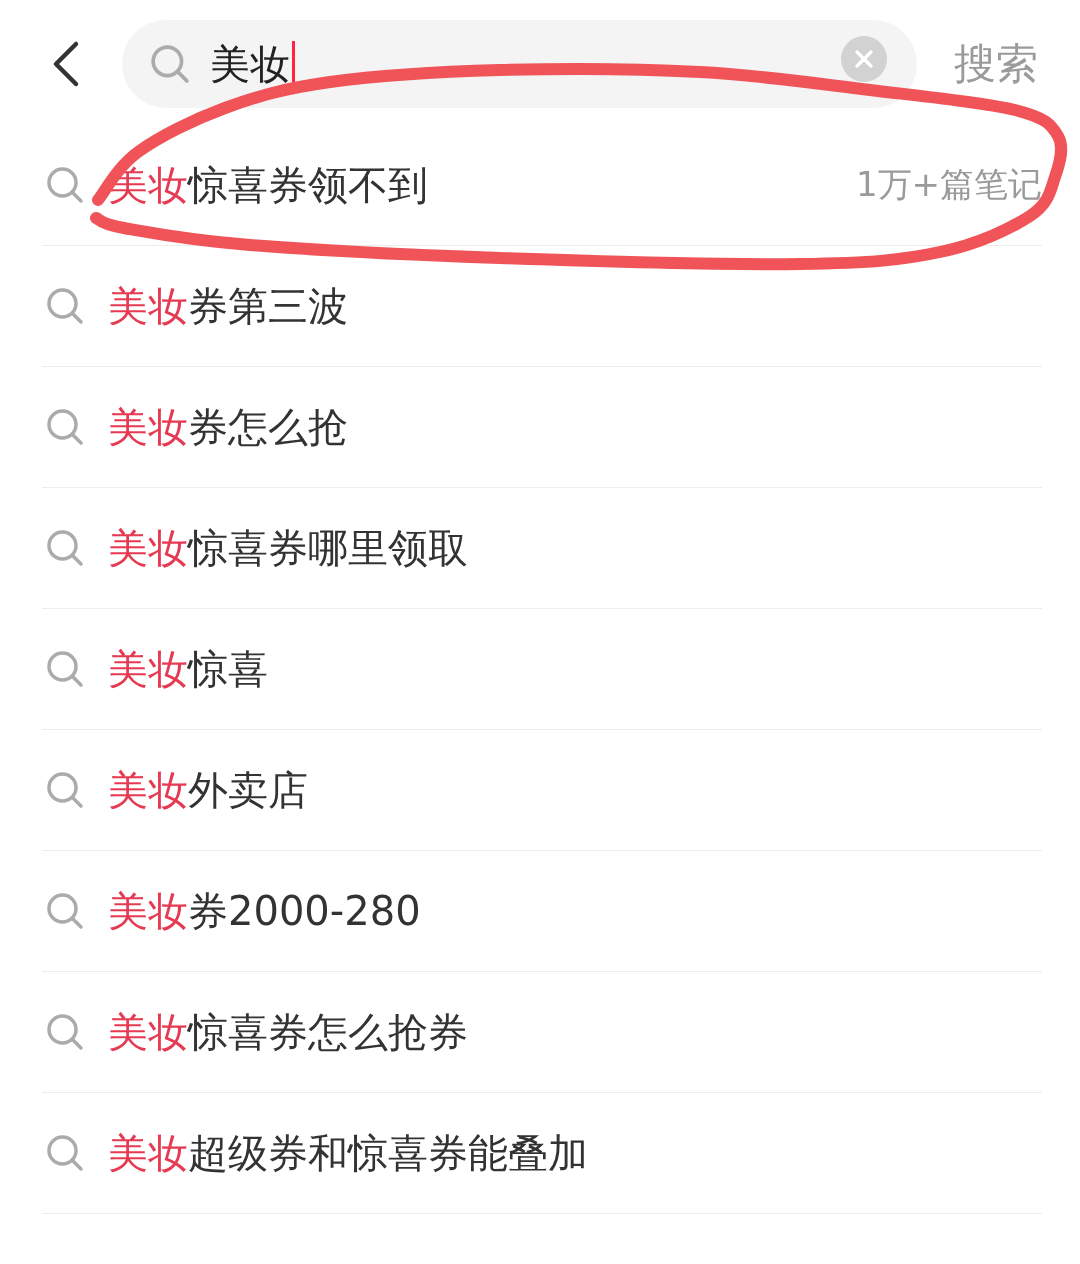 The height and width of the screenshot is (1264, 1080). What do you see at coordinates (188, 669) in the screenshot?
I see `suggestion-text: 美妆惊喜` at bounding box center [188, 669].